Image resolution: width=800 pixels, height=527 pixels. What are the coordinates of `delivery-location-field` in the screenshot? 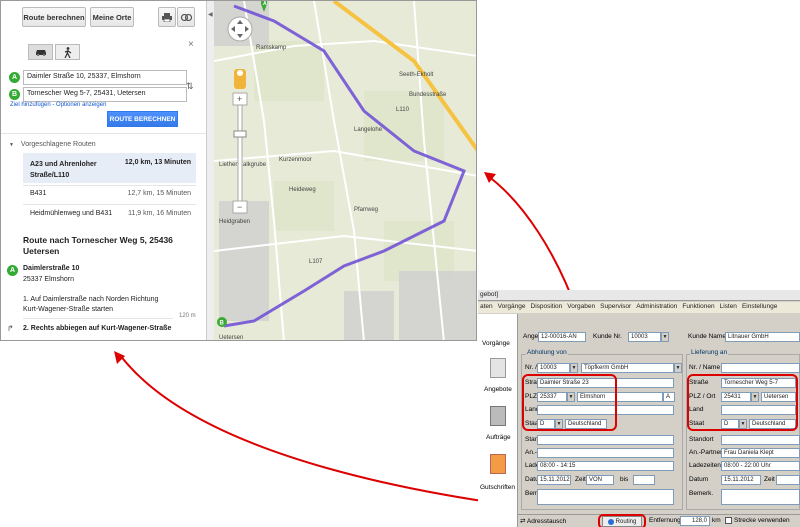 It's located at (760, 440).